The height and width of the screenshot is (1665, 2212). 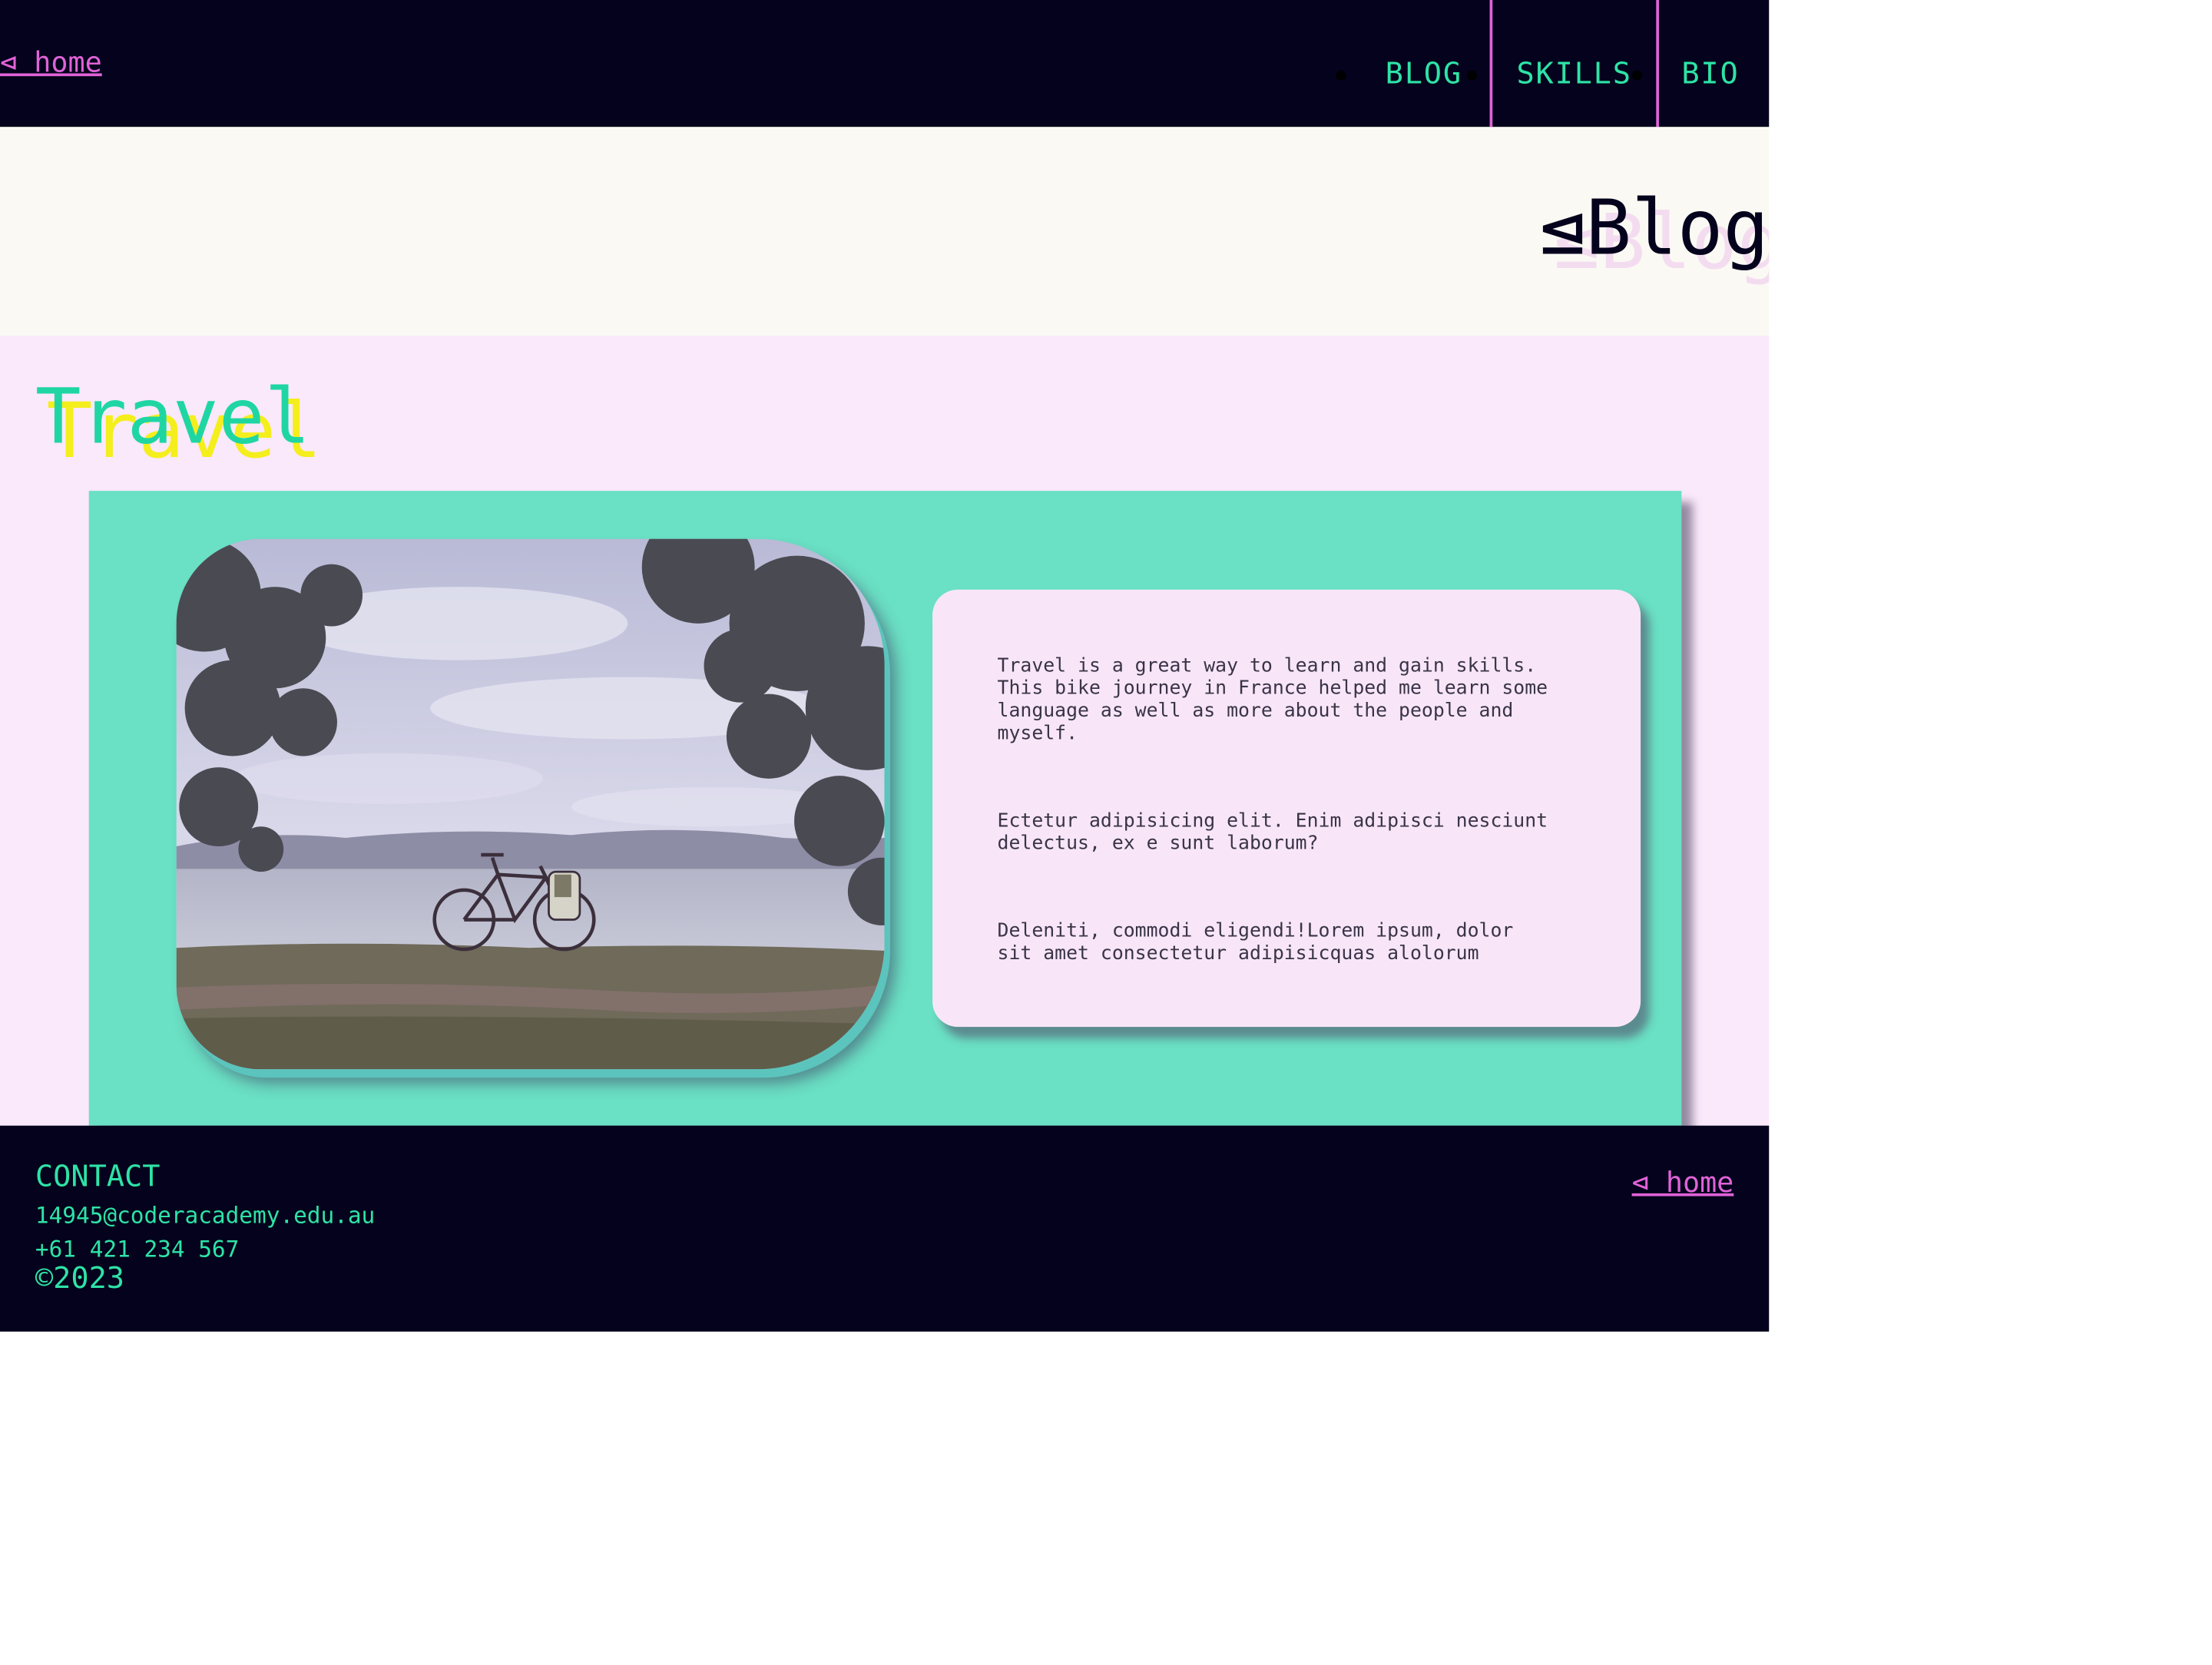 What do you see at coordinates (173, 417) in the screenshot?
I see `section-title-text: Travel` at bounding box center [173, 417].